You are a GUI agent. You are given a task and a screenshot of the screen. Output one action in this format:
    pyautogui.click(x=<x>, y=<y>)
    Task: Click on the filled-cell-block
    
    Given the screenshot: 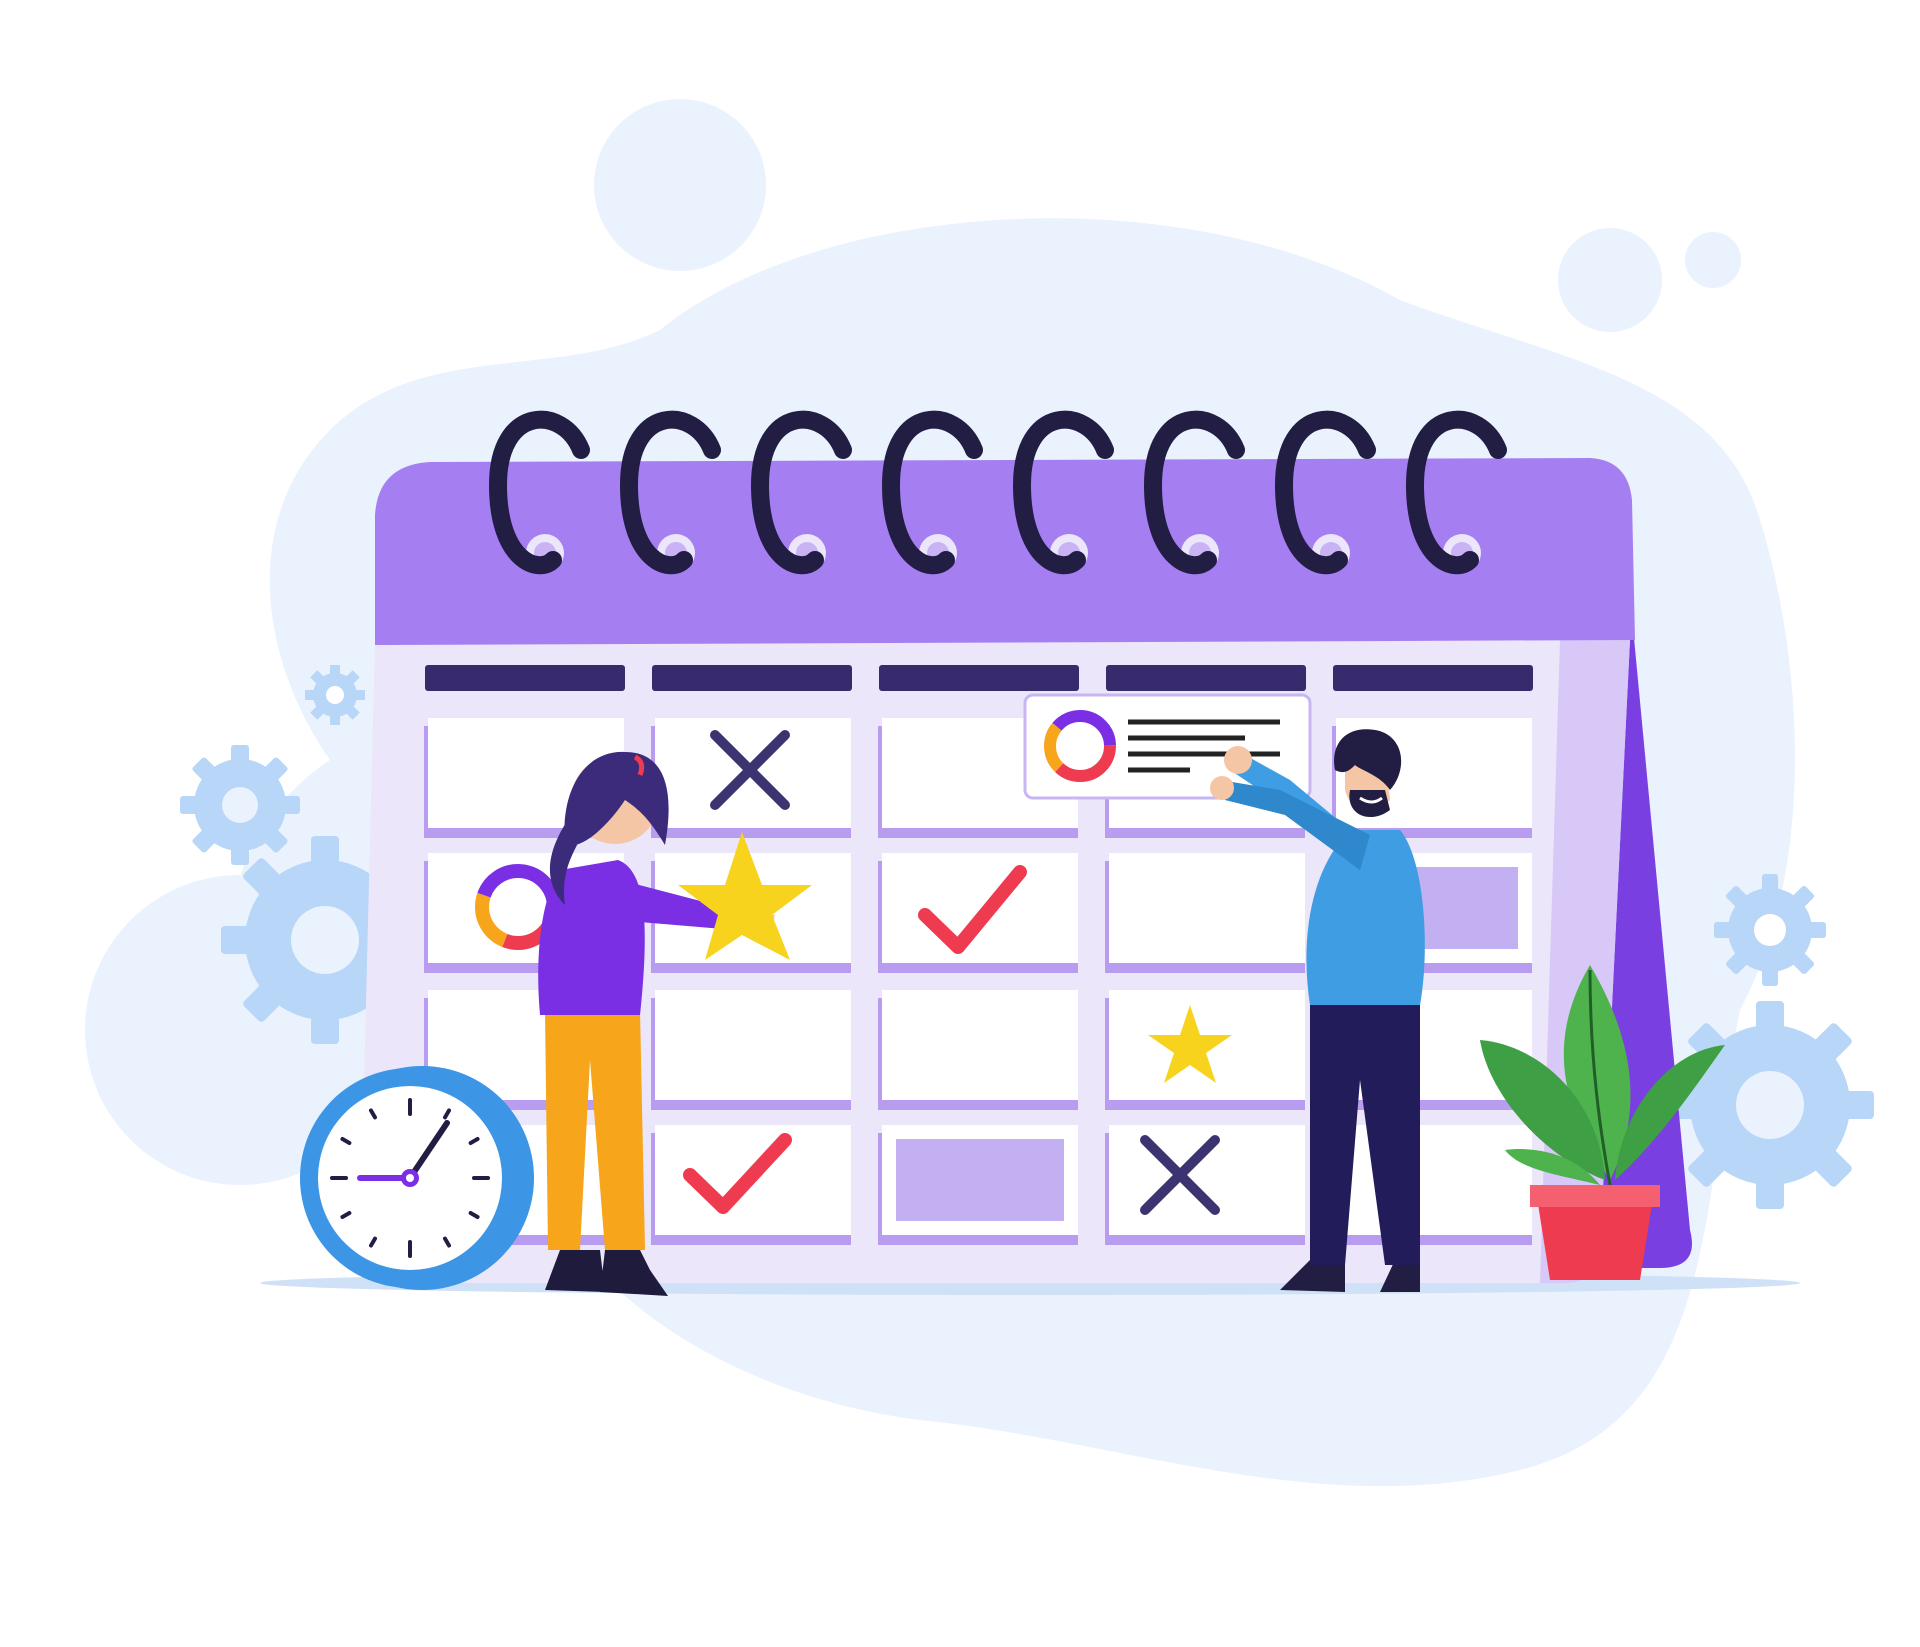 What is the action you would take?
    pyautogui.click(x=980, y=1180)
    